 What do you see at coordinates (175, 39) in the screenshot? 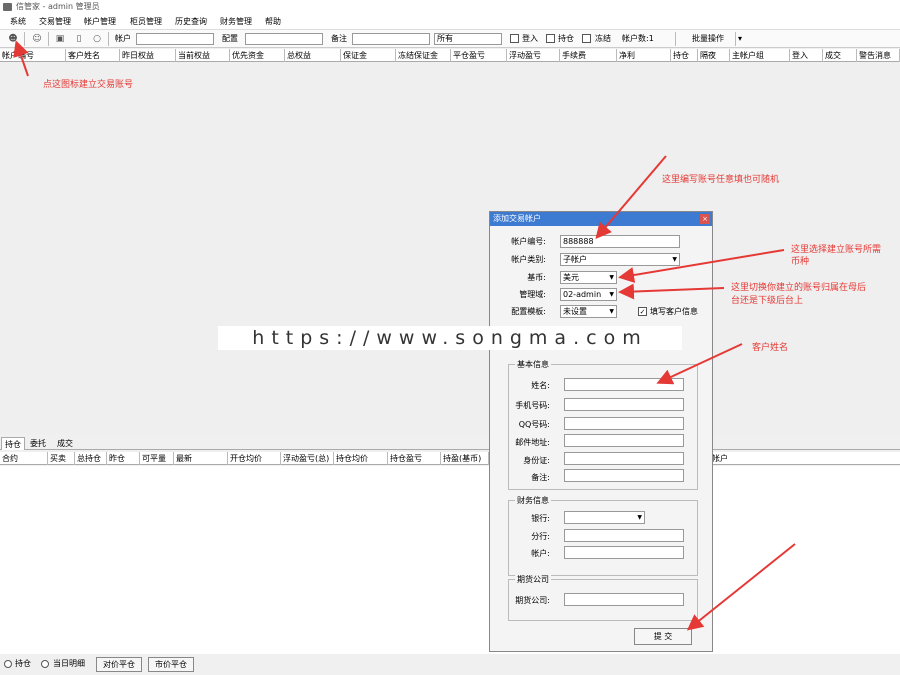
I see `account-filter-input` at bounding box center [175, 39].